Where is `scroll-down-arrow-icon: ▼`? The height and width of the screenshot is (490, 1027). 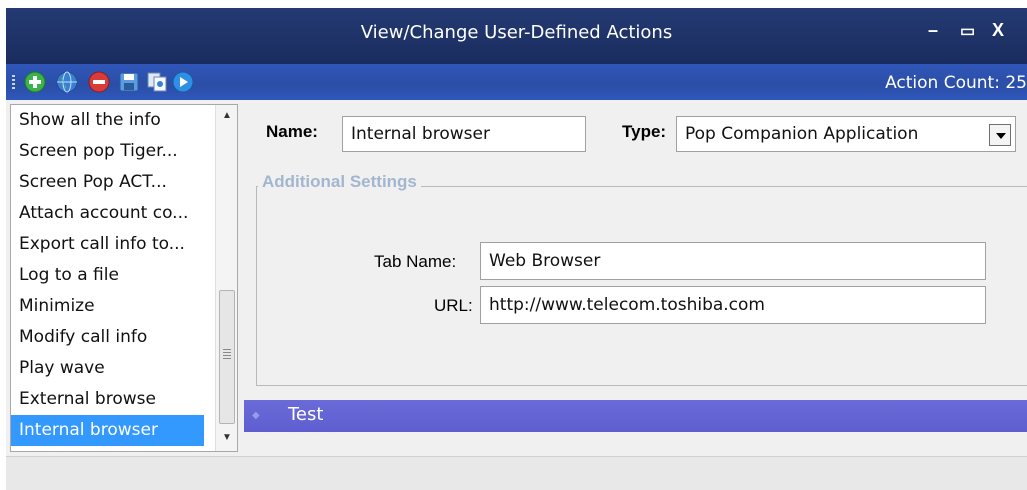
scroll-down-arrow-icon: ▼ is located at coordinates (226, 438).